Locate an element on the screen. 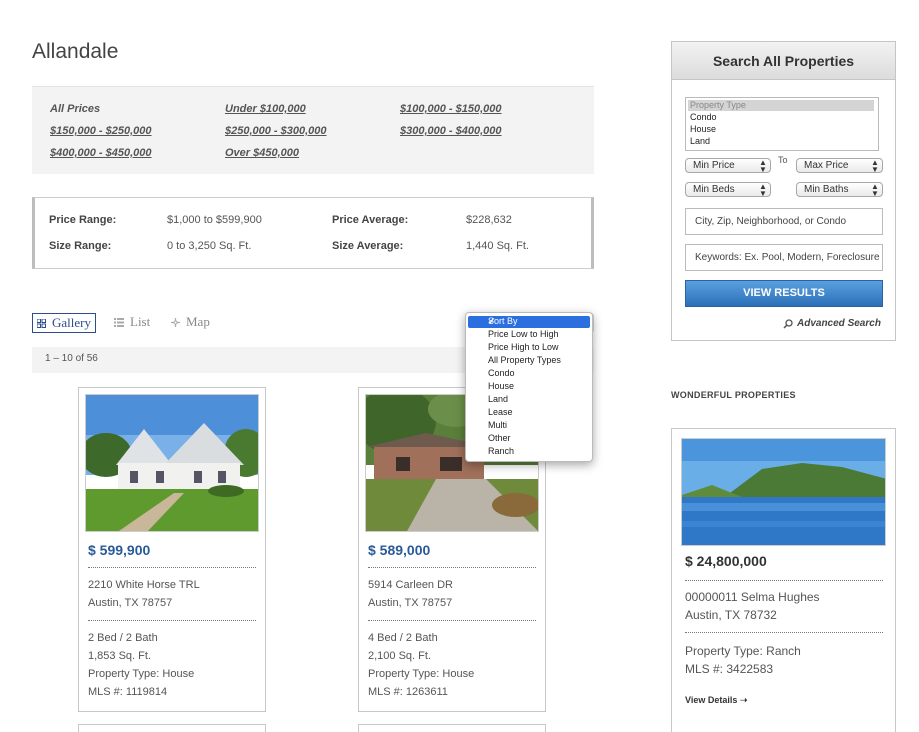  results-count: 1 – 10 of 56 is located at coordinates (71, 358).